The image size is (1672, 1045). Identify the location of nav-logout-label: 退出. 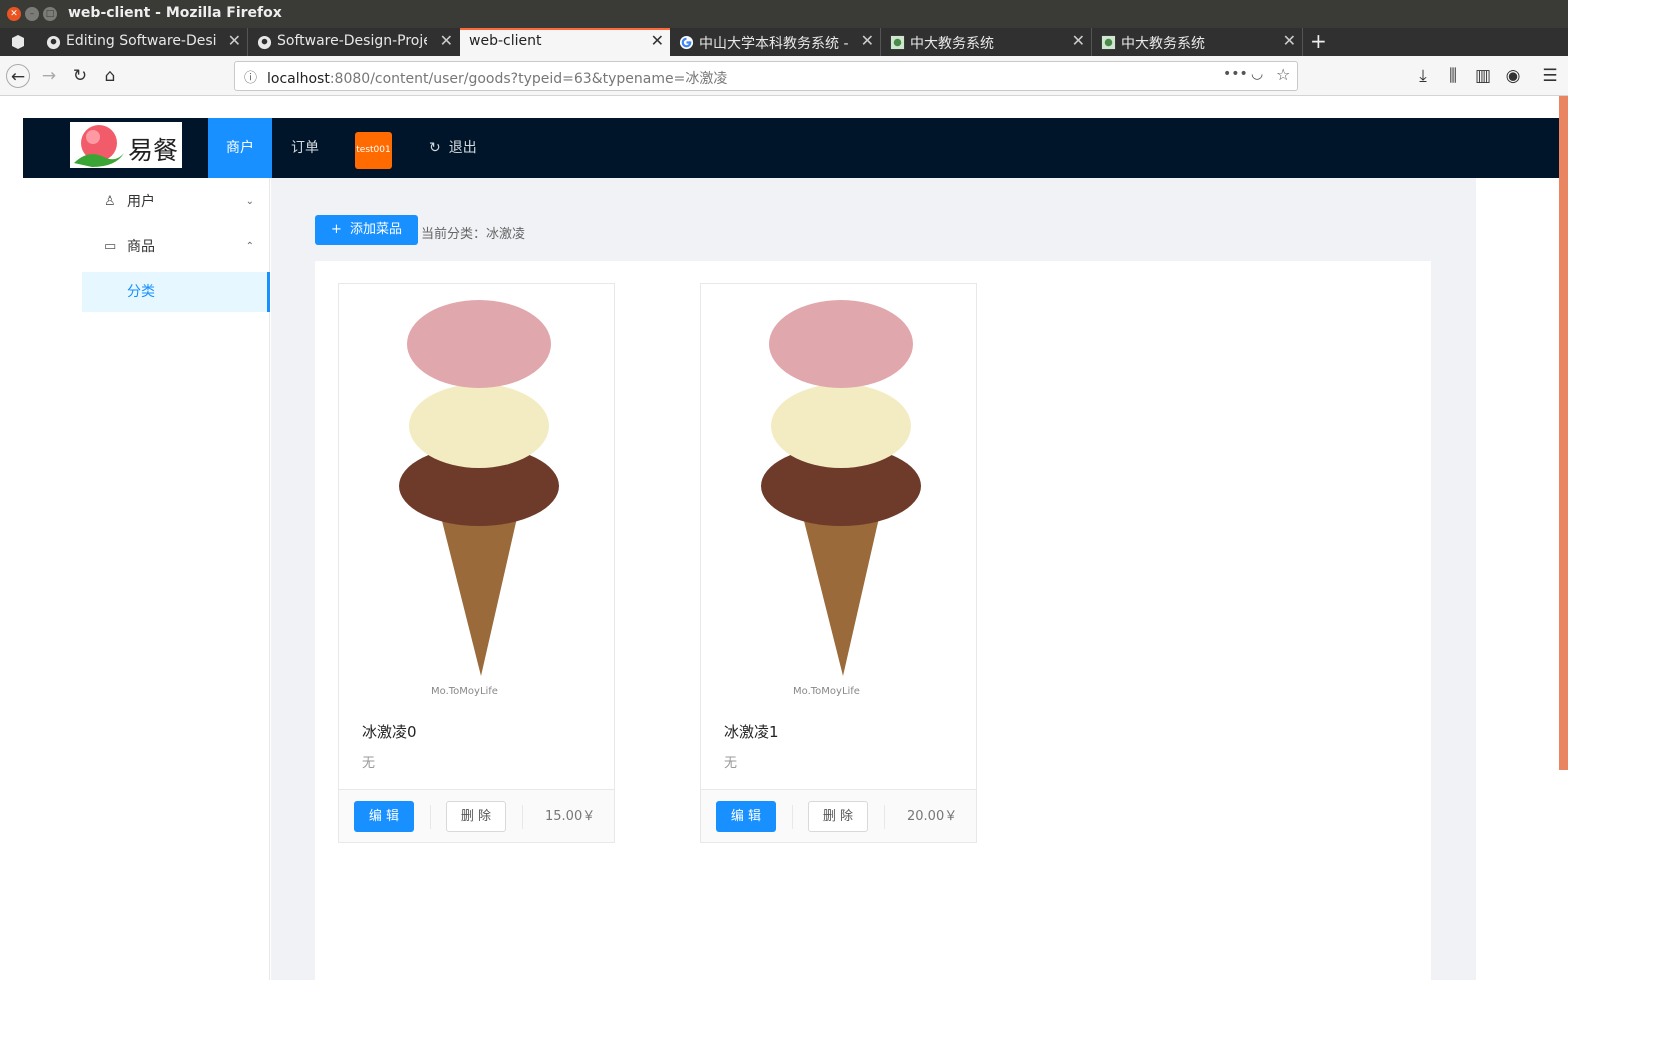
(462, 148).